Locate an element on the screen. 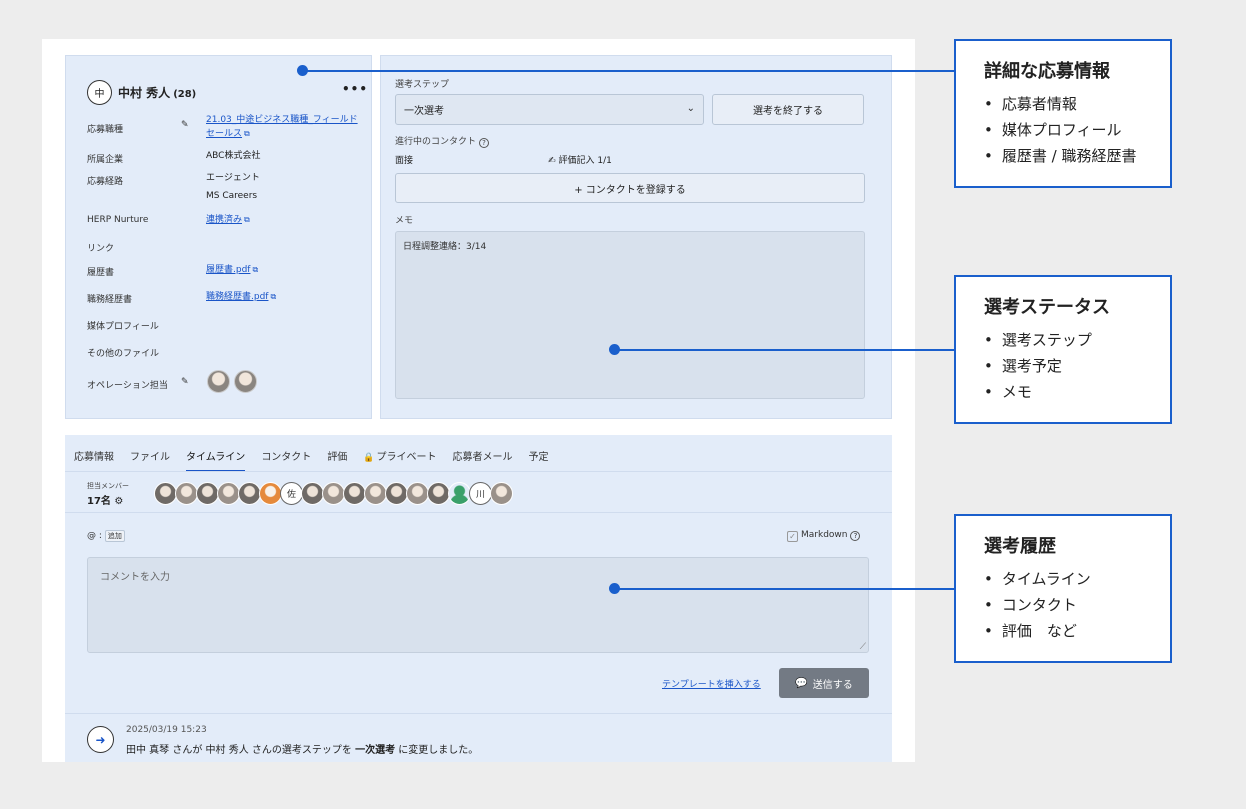 This screenshot has height=809, width=1246. timeline-entry-text: 田中 真琴 さんが 中村 秀人 さんの選考ステップを 一次選考 に変更しました。 is located at coordinates (302, 748).